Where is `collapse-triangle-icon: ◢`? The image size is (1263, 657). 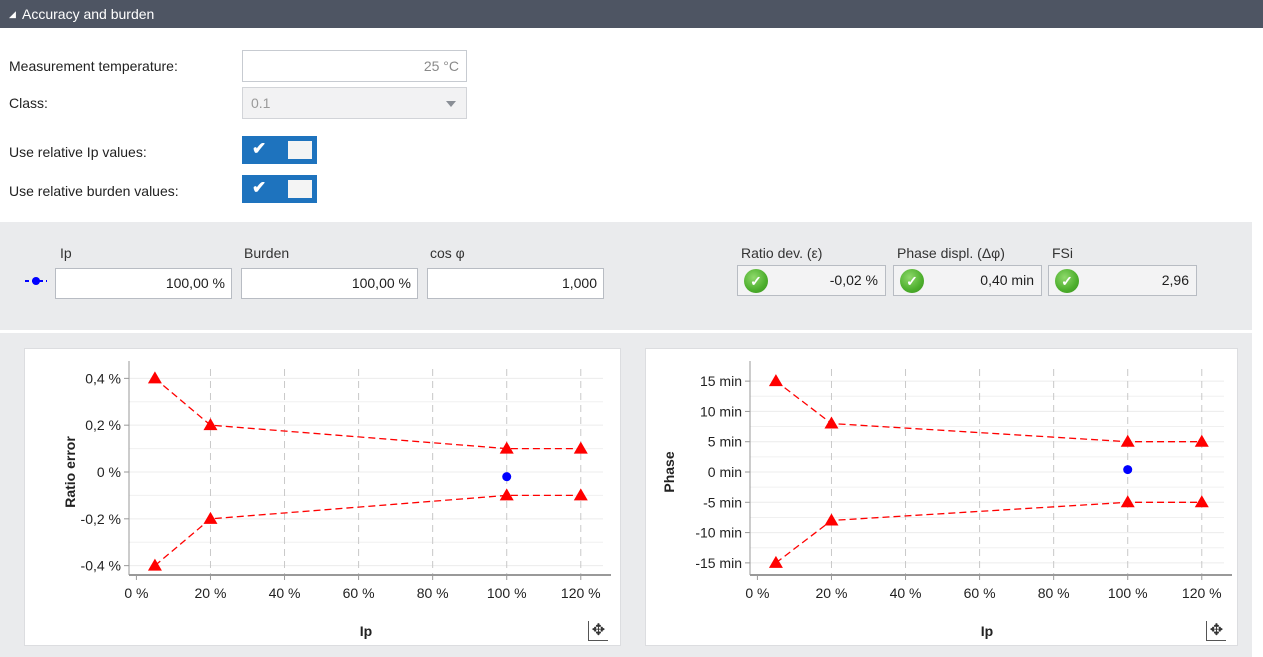 collapse-triangle-icon: ◢ is located at coordinates (12, 14).